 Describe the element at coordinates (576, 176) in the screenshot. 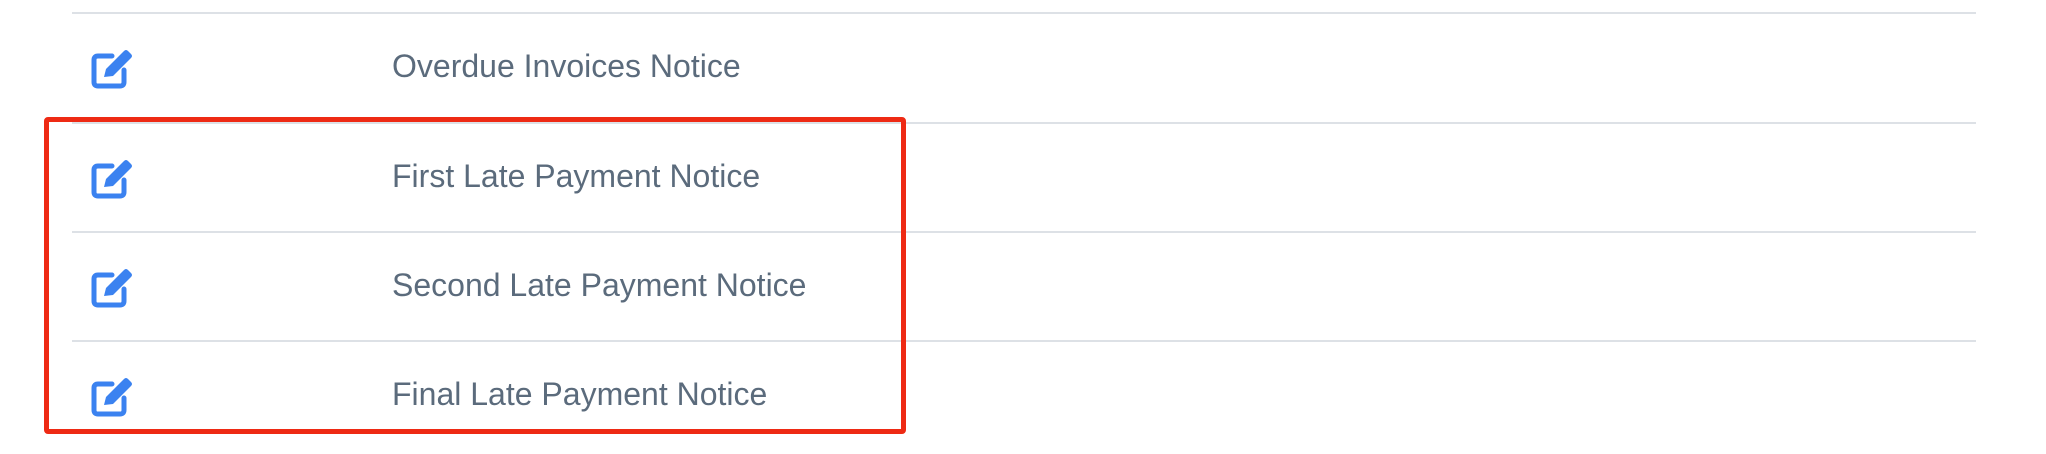

I see `notice-label: First Late Payment Notice` at that location.